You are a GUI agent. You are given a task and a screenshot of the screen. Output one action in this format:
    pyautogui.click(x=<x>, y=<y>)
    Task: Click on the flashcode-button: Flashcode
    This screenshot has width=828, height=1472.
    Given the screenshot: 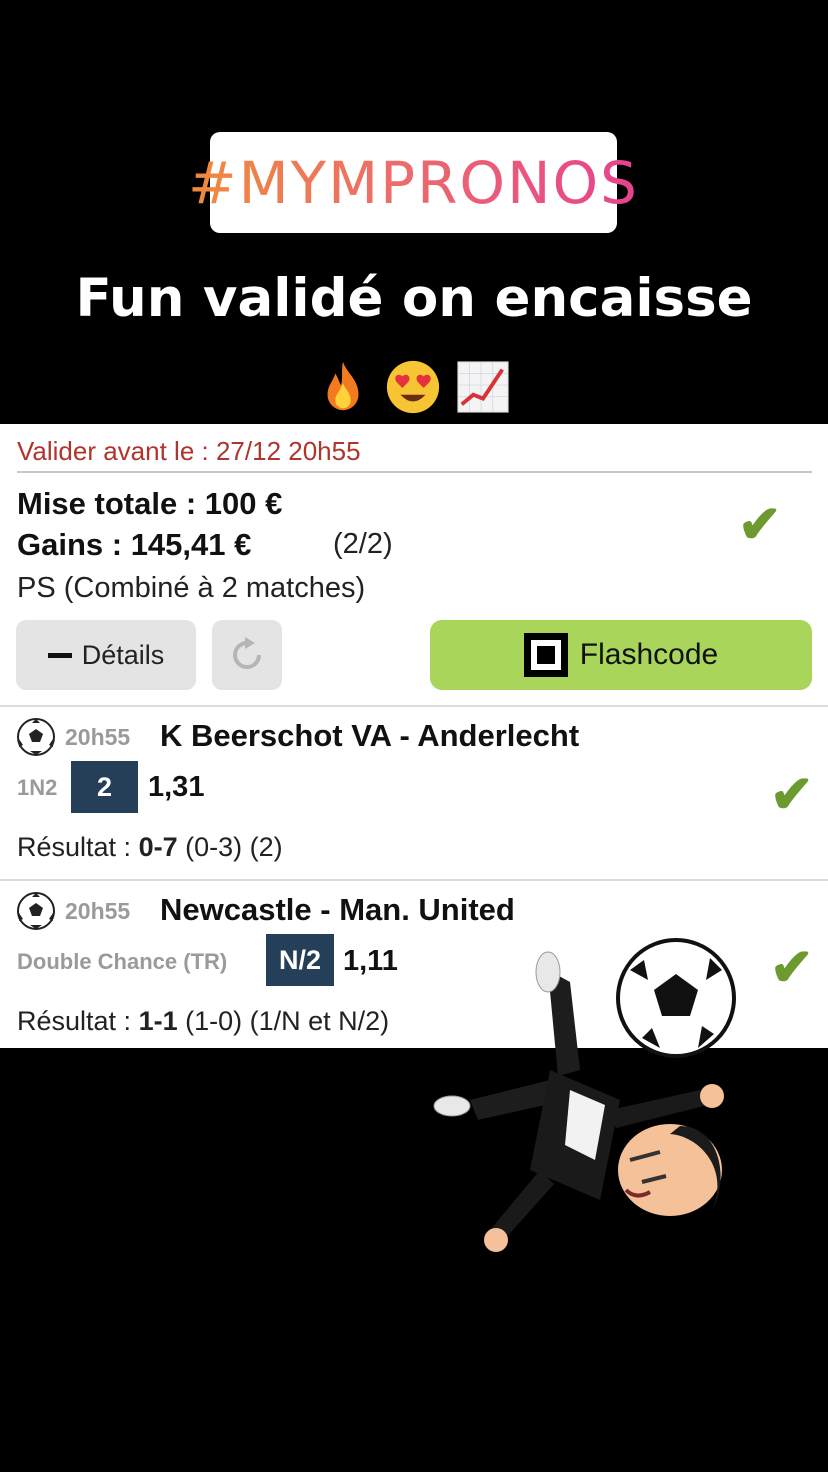 What is the action you would take?
    pyautogui.click(x=621, y=655)
    